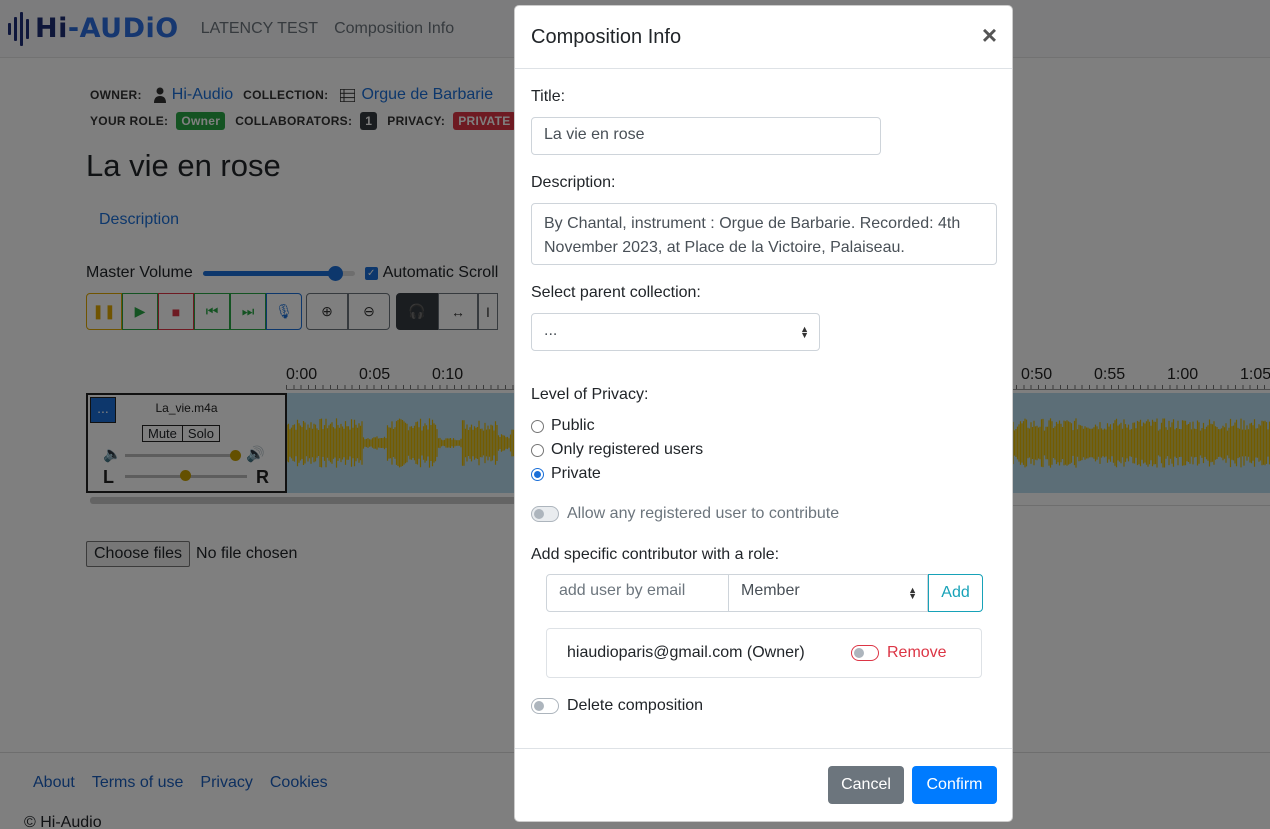 This screenshot has height=829, width=1270. What do you see at coordinates (573, 425) in the screenshot?
I see `radio-public-label: Public` at bounding box center [573, 425].